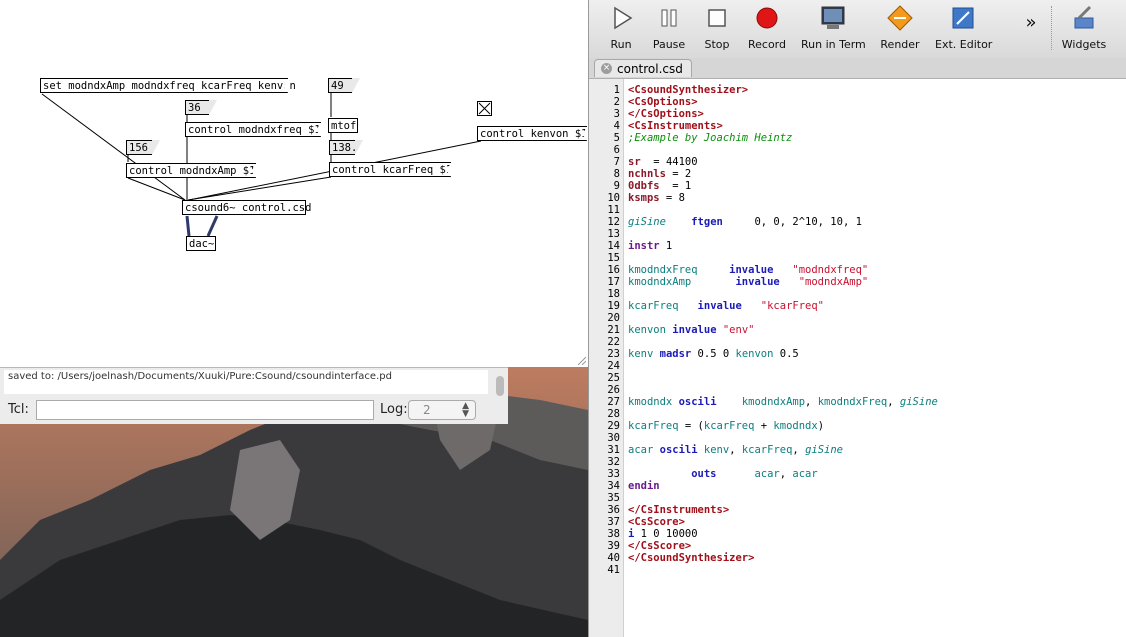 The height and width of the screenshot is (637, 1126). Describe the element at coordinates (767, 29) in the screenshot. I see `record-button: Record` at that location.